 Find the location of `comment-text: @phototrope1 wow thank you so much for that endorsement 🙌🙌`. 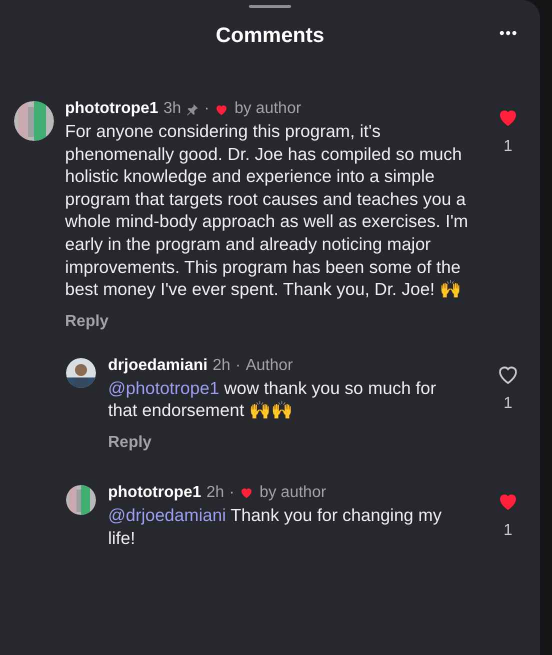

comment-text: @phototrope1 wow thank you so much for that endorsement 🙌🙌 is located at coordinates (273, 399).